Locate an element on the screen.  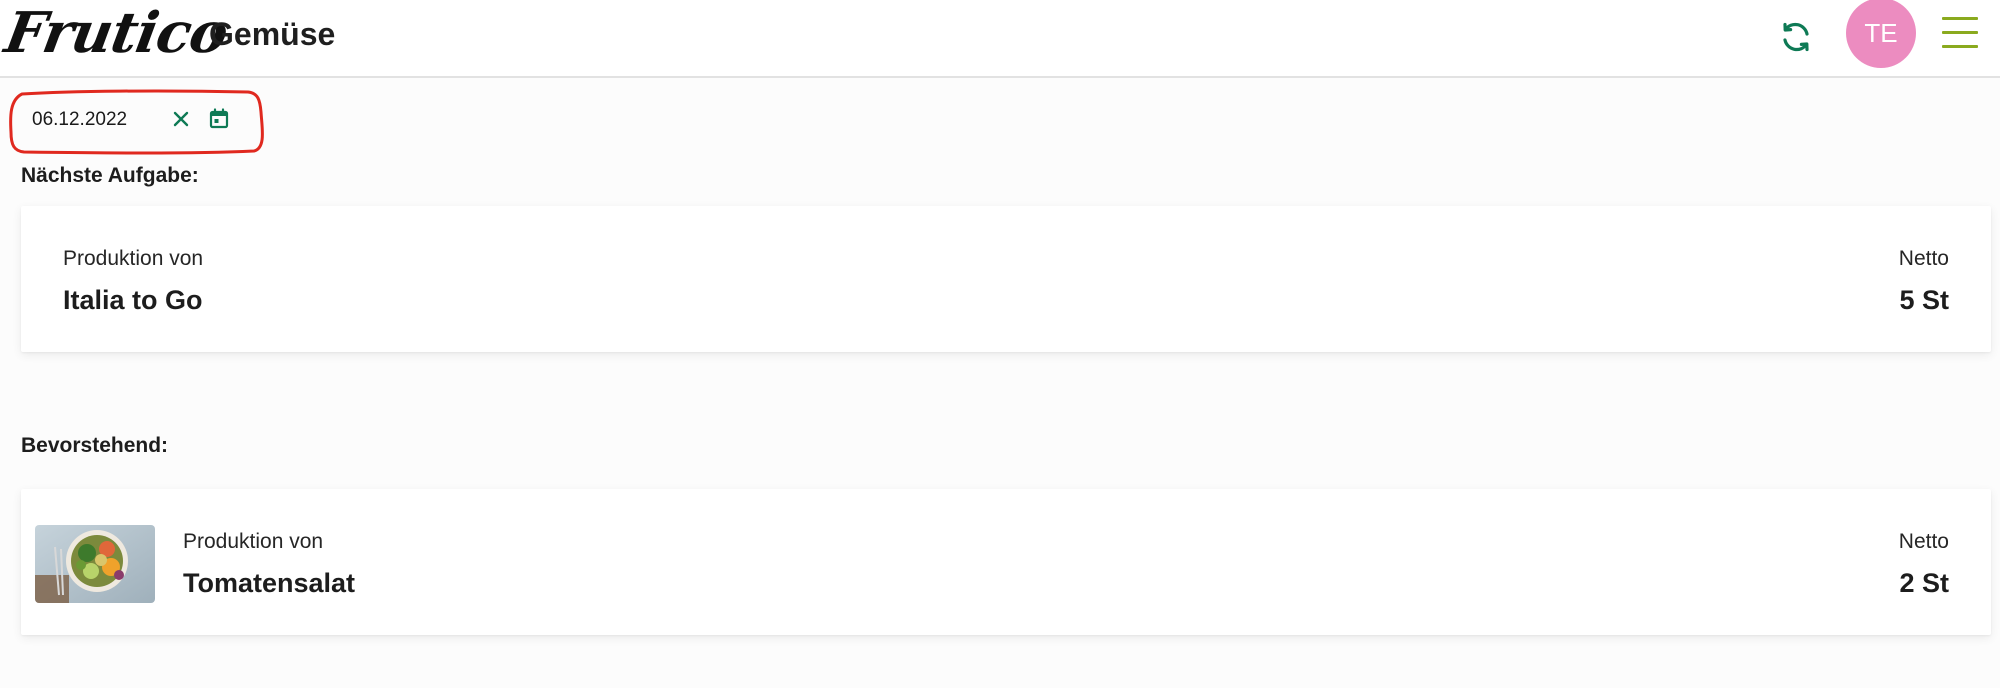
clear-date-button is located at coordinates (181, 119).